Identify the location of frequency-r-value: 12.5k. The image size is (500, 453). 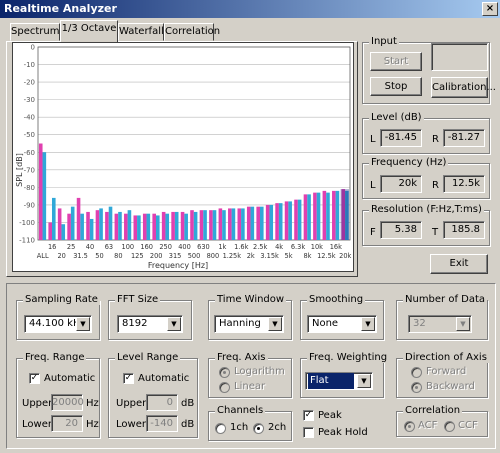
(464, 184).